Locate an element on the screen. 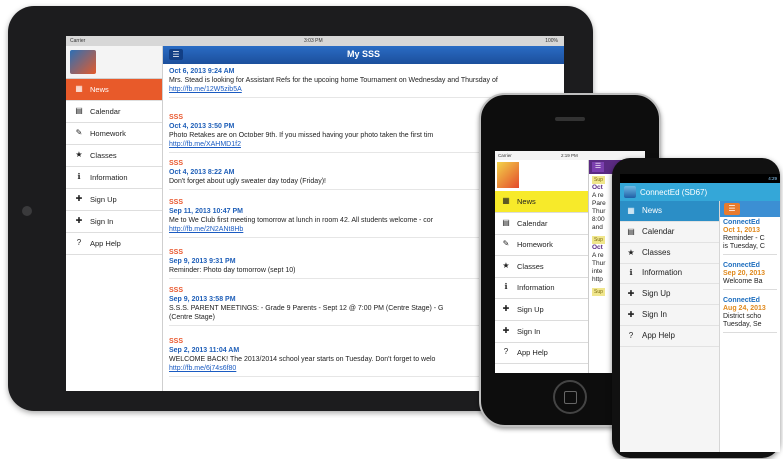  iphone-speaker is located at coordinates (570, 119).